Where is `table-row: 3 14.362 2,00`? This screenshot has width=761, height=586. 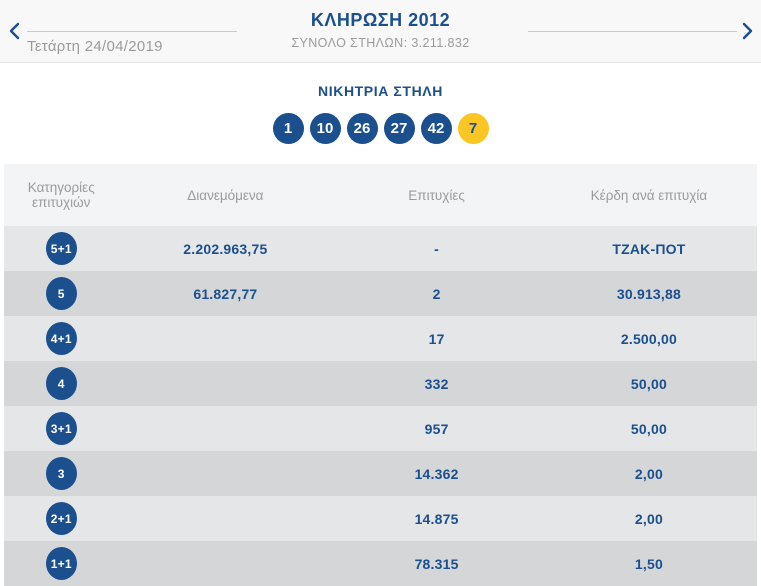
table-row: 3 14.362 2,00 is located at coordinates (380, 473).